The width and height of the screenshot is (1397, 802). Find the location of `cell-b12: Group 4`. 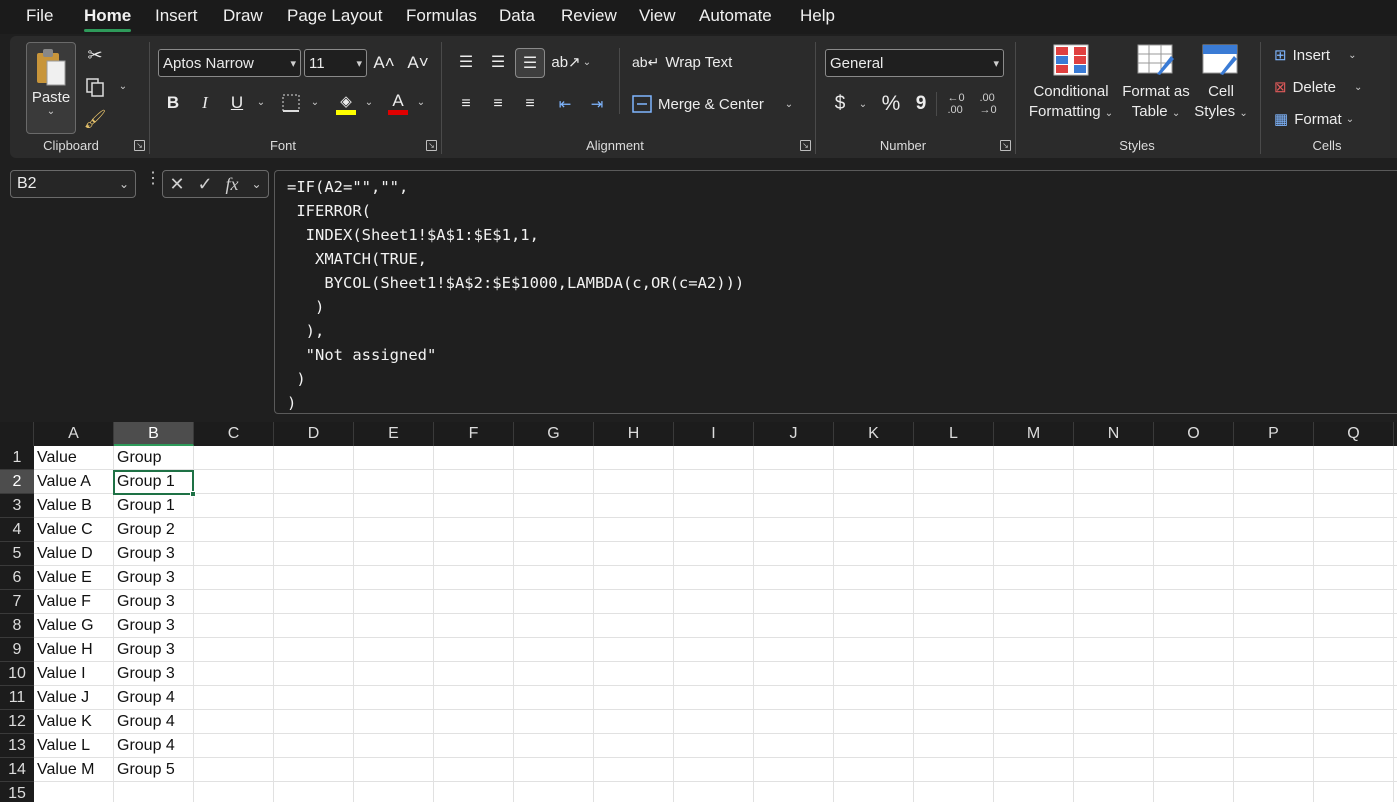

cell-b12: Group 4 is located at coordinates (154, 722).